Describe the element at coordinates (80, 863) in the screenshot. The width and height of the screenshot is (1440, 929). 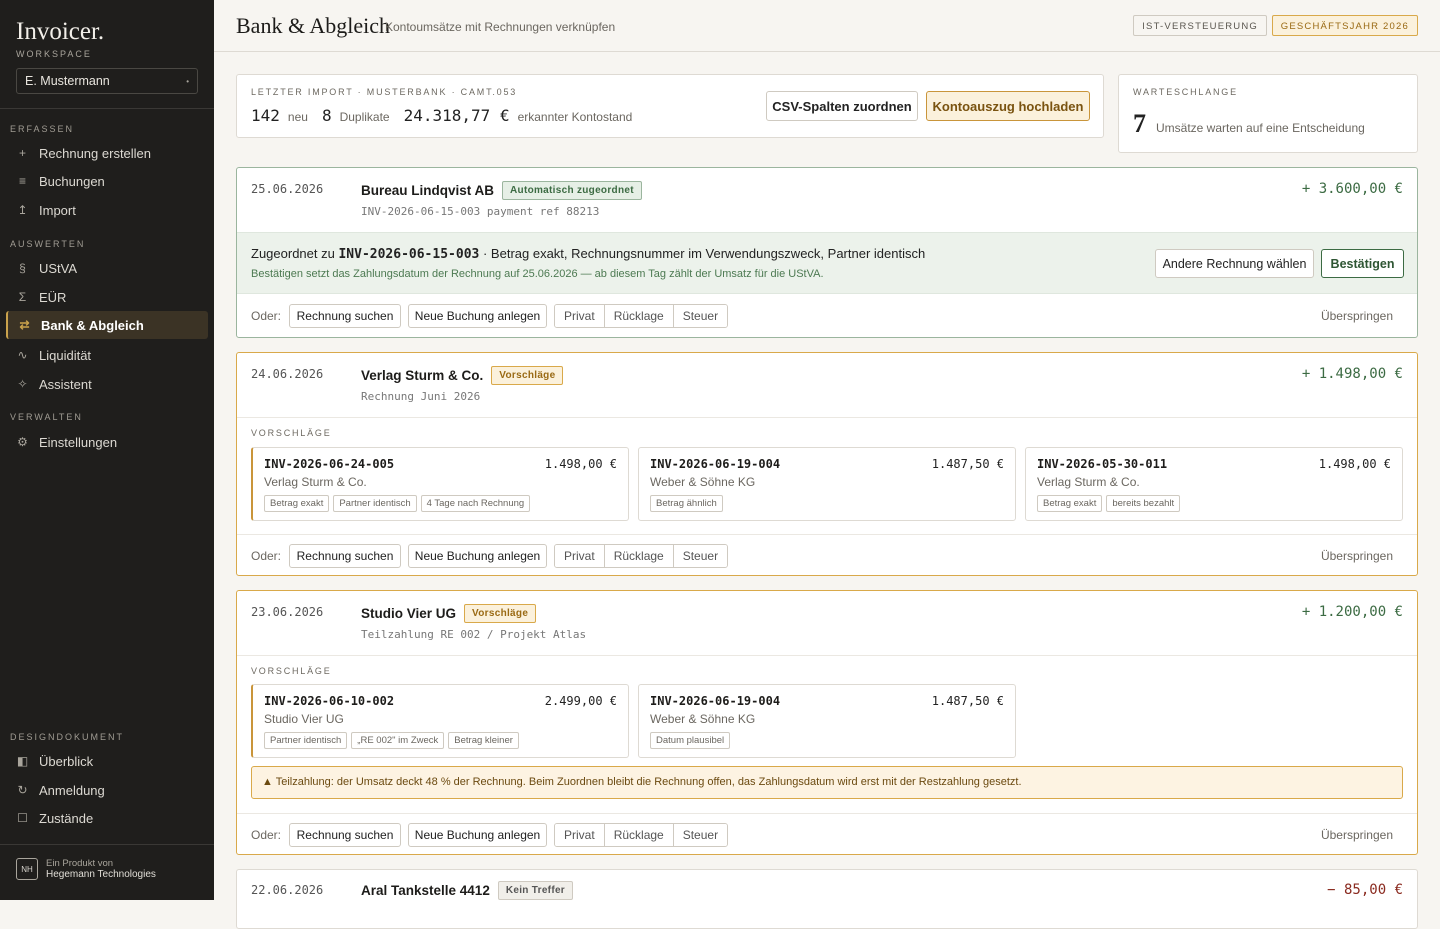
I see `brand-line-1: Ein Produkt von` at that location.